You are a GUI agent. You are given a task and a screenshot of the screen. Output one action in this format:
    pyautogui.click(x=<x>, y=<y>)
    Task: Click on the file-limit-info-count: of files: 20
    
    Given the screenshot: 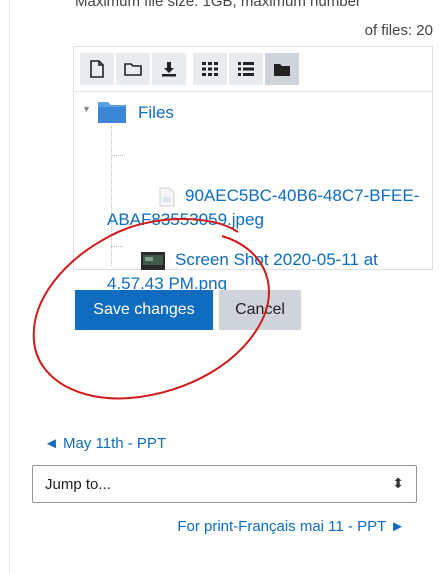 What is the action you would take?
    pyautogui.click(x=398, y=30)
    